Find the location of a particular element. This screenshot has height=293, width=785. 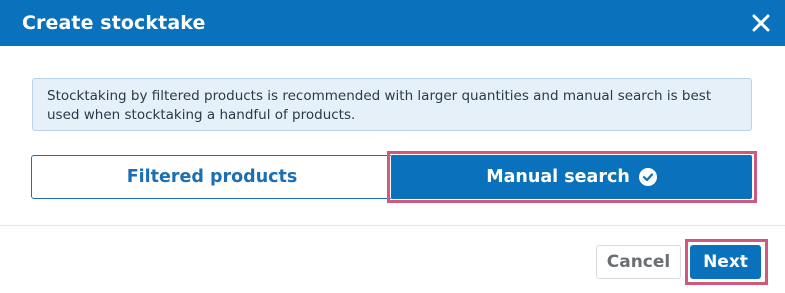

filtered-products-label: Filtered products is located at coordinates (212, 177).